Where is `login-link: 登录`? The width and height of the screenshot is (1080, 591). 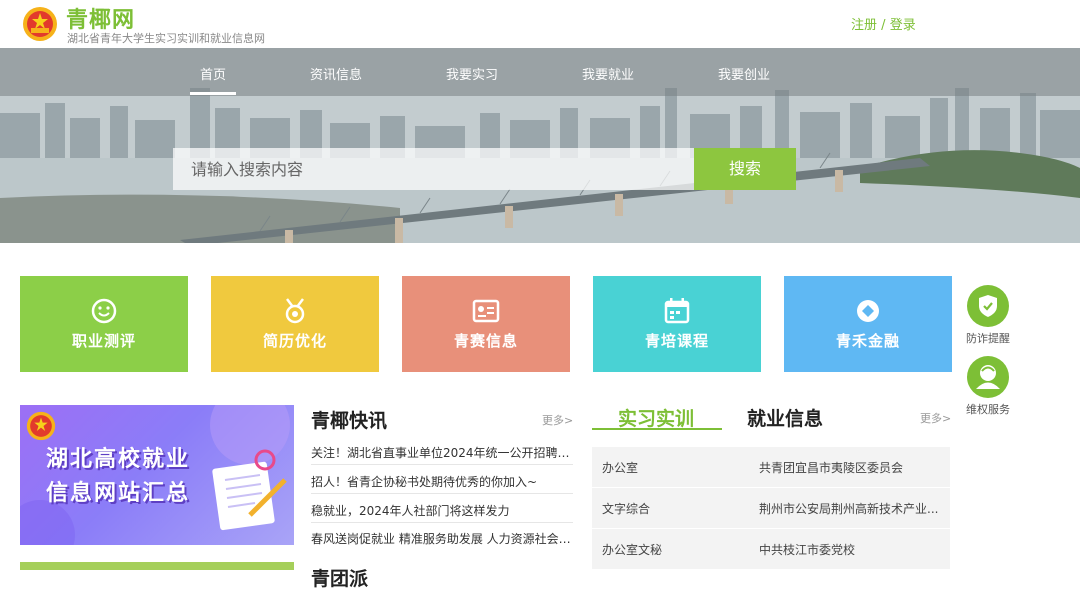 login-link: 登录 is located at coordinates (903, 25).